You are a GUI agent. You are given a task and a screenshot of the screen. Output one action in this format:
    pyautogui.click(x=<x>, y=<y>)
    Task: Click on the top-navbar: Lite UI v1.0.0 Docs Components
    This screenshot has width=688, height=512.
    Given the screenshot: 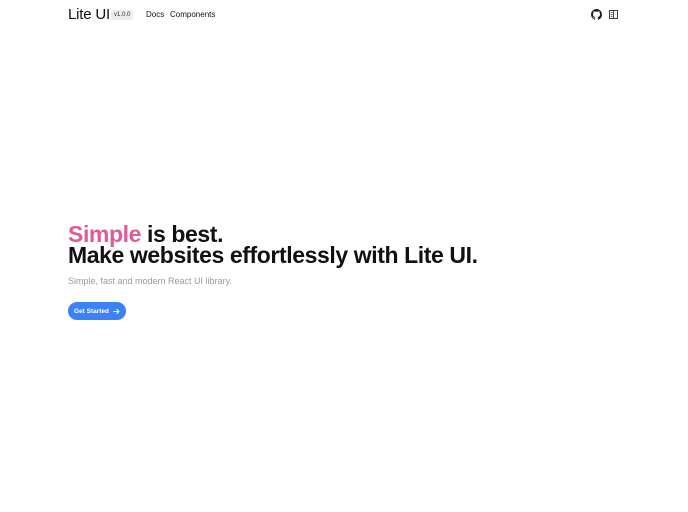 What is the action you would take?
    pyautogui.click(x=344, y=14)
    